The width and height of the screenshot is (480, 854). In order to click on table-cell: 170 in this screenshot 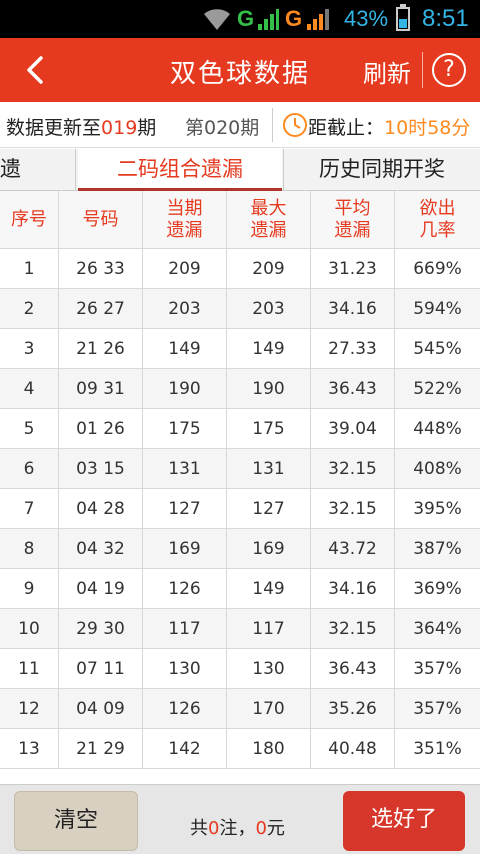, I will do `click(269, 708)`.